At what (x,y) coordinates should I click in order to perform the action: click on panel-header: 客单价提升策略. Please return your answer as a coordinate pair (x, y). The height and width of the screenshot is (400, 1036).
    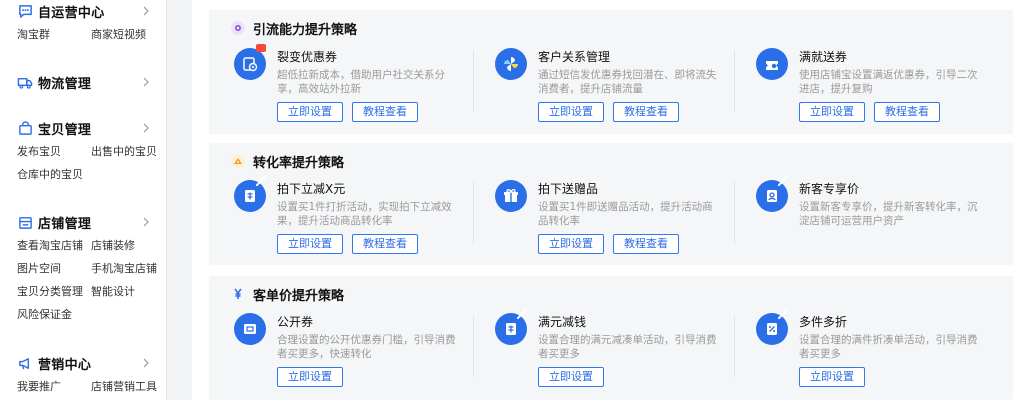
    Looking at the image, I should click on (288, 294).